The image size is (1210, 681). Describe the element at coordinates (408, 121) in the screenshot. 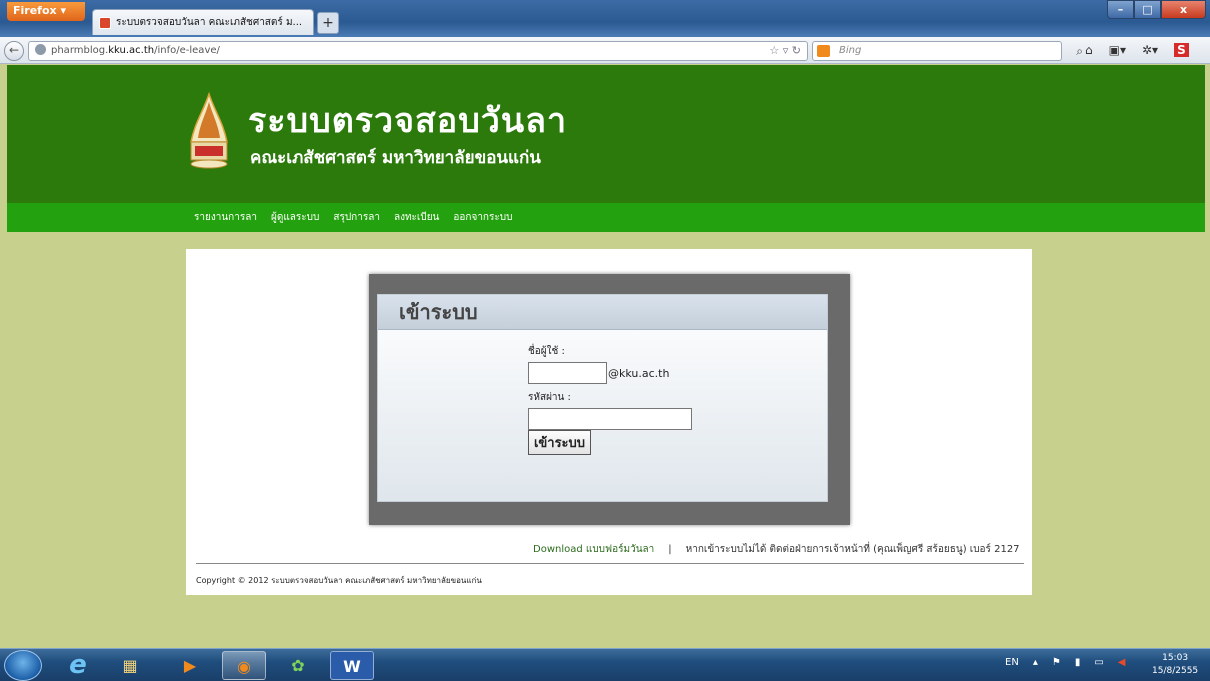

I see `site-title: ระบบตรวจสอบวันลา` at that location.